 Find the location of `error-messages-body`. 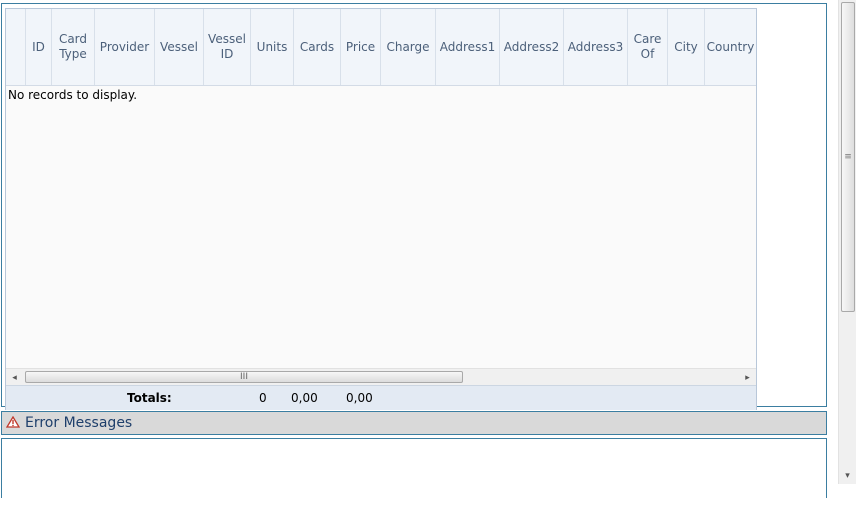

error-messages-body is located at coordinates (414, 468).